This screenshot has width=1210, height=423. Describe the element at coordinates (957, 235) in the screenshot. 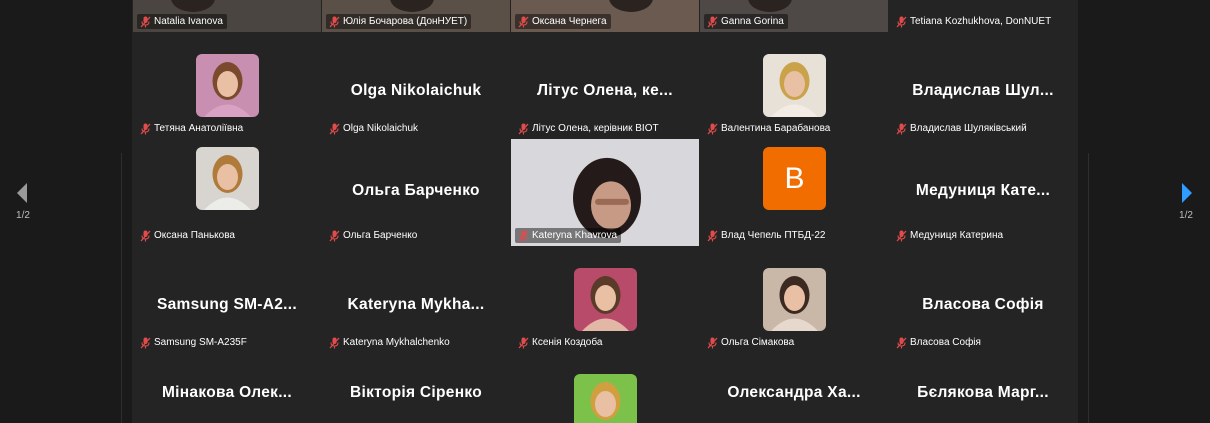

I see `participant-name: Медуниця Катерина` at that location.